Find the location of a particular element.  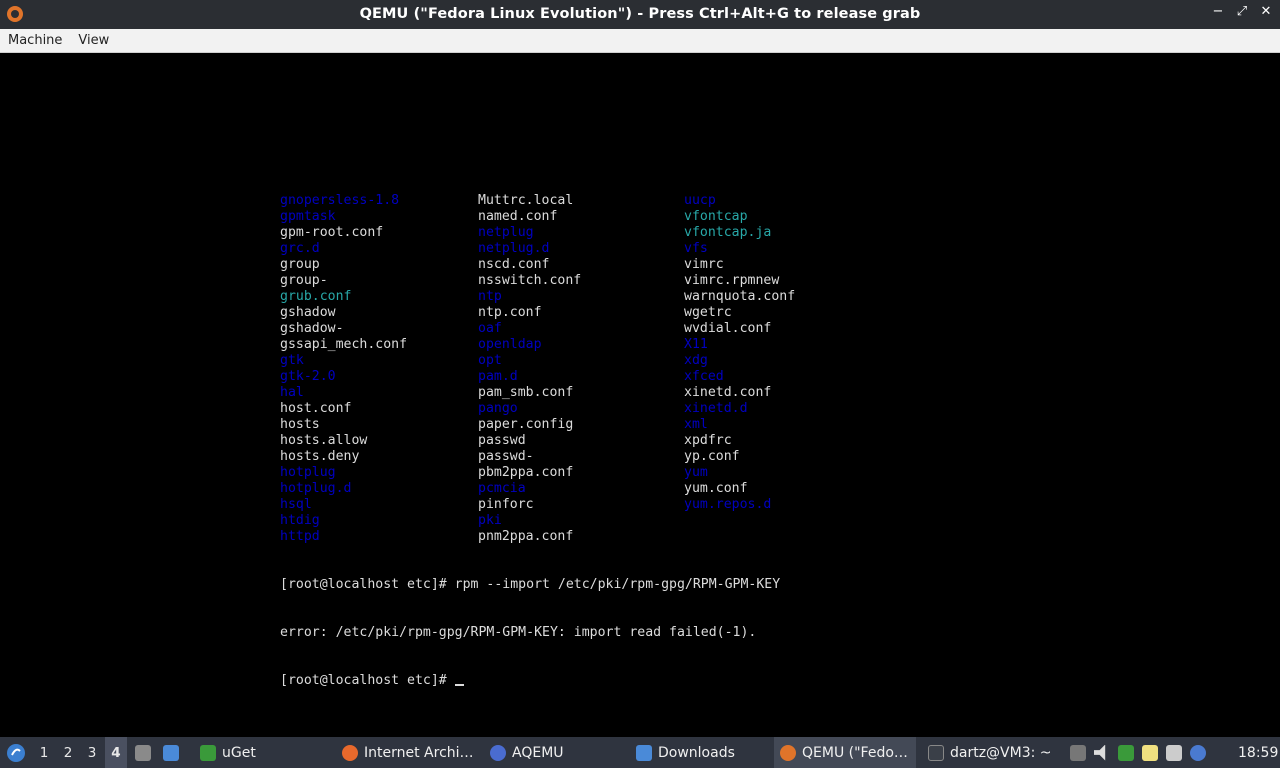

file-entry: gpmtask is located at coordinates (308, 216).